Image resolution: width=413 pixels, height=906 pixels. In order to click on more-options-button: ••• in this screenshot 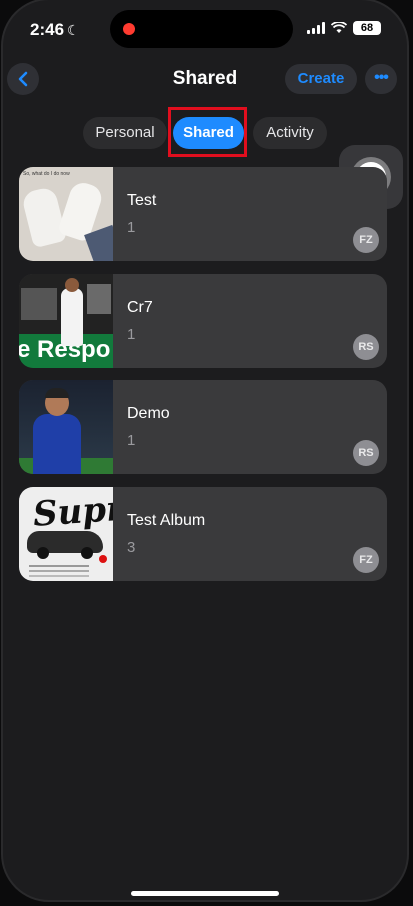, I will do `click(381, 79)`.